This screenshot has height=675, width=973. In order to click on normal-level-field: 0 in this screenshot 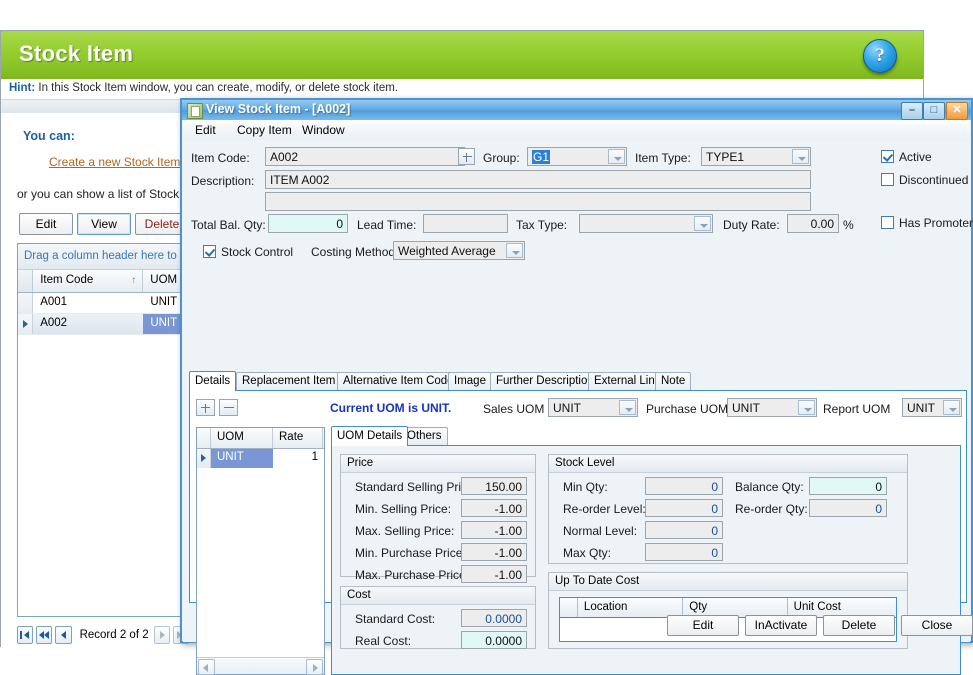, I will do `click(684, 530)`.